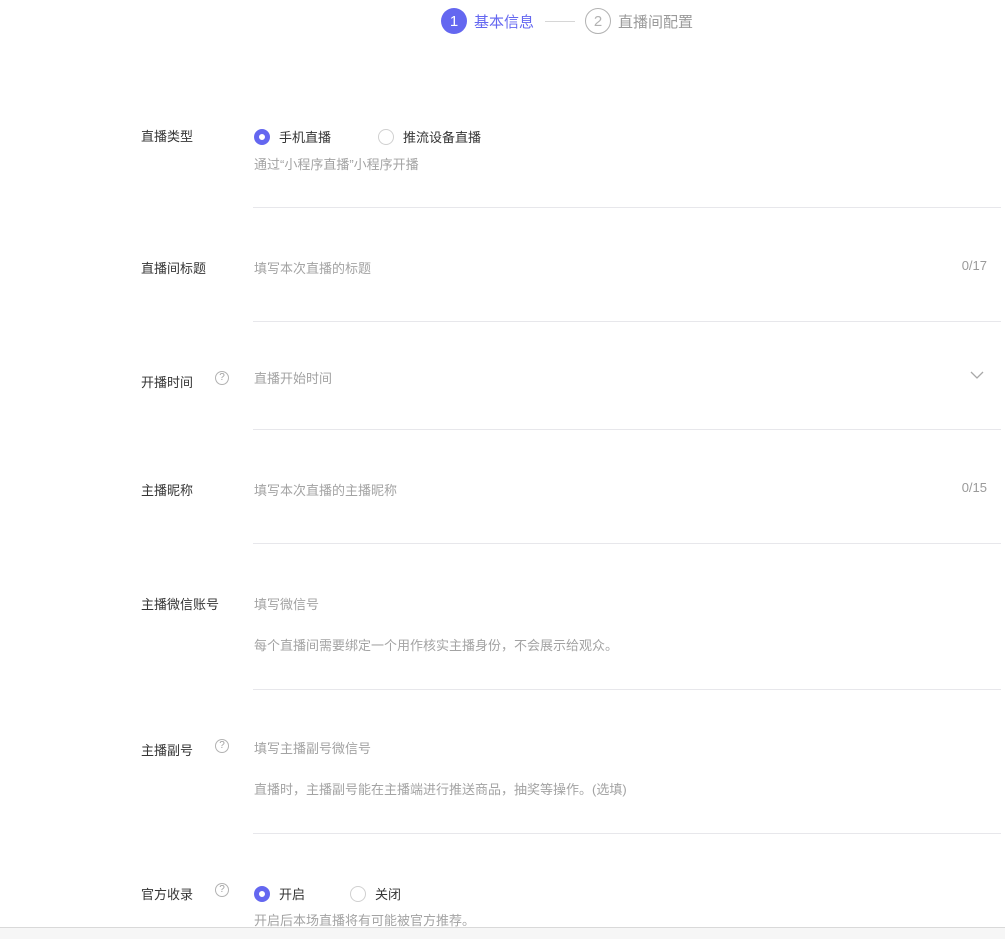 Image resolution: width=1005 pixels, height=939 pixels. Describe the element at coordinates (305, 137) in the screenshot. I see `radio-label: 手机直播` at that location.